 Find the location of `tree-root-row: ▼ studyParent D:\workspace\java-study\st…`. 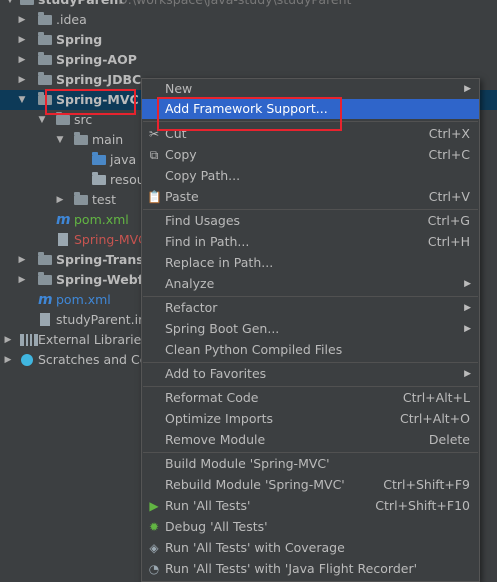

tree-root-row: ▼ studyParent D:\workspace\java-study\st… is located at coordinates (248, 5).